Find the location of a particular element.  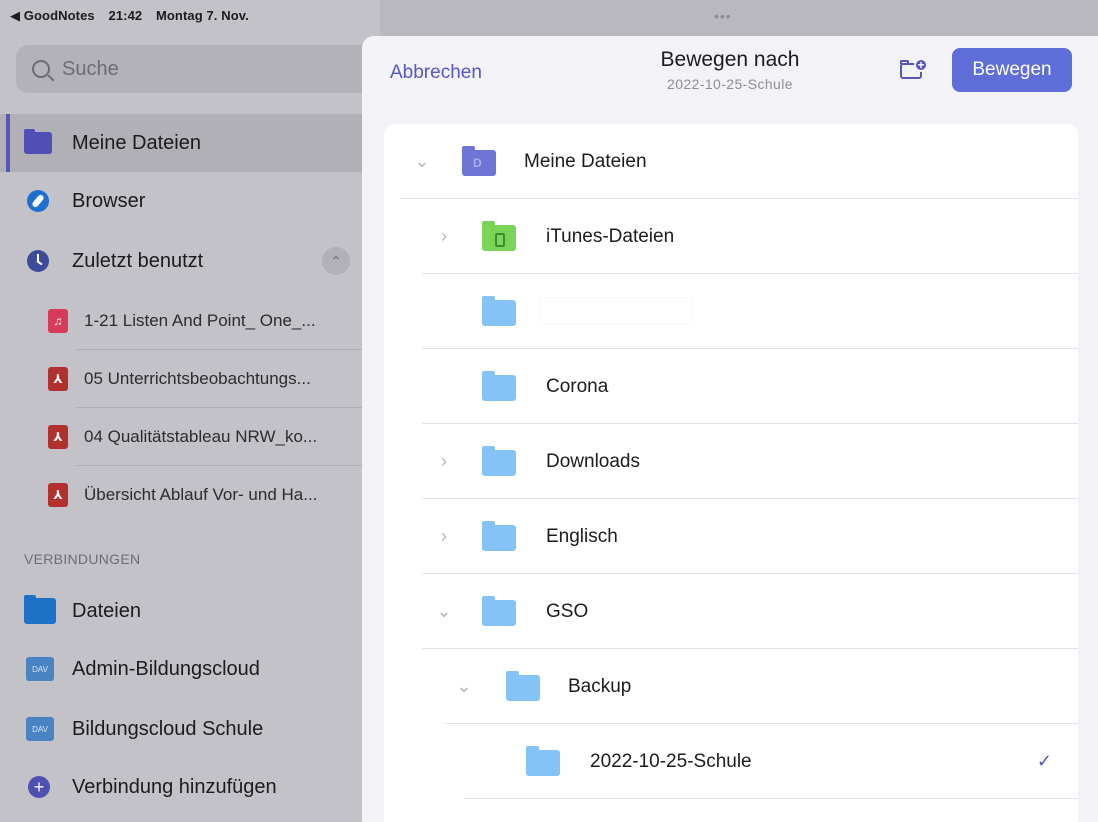

sidebar-item-browser: Browser is located at coordinates (181, 201).